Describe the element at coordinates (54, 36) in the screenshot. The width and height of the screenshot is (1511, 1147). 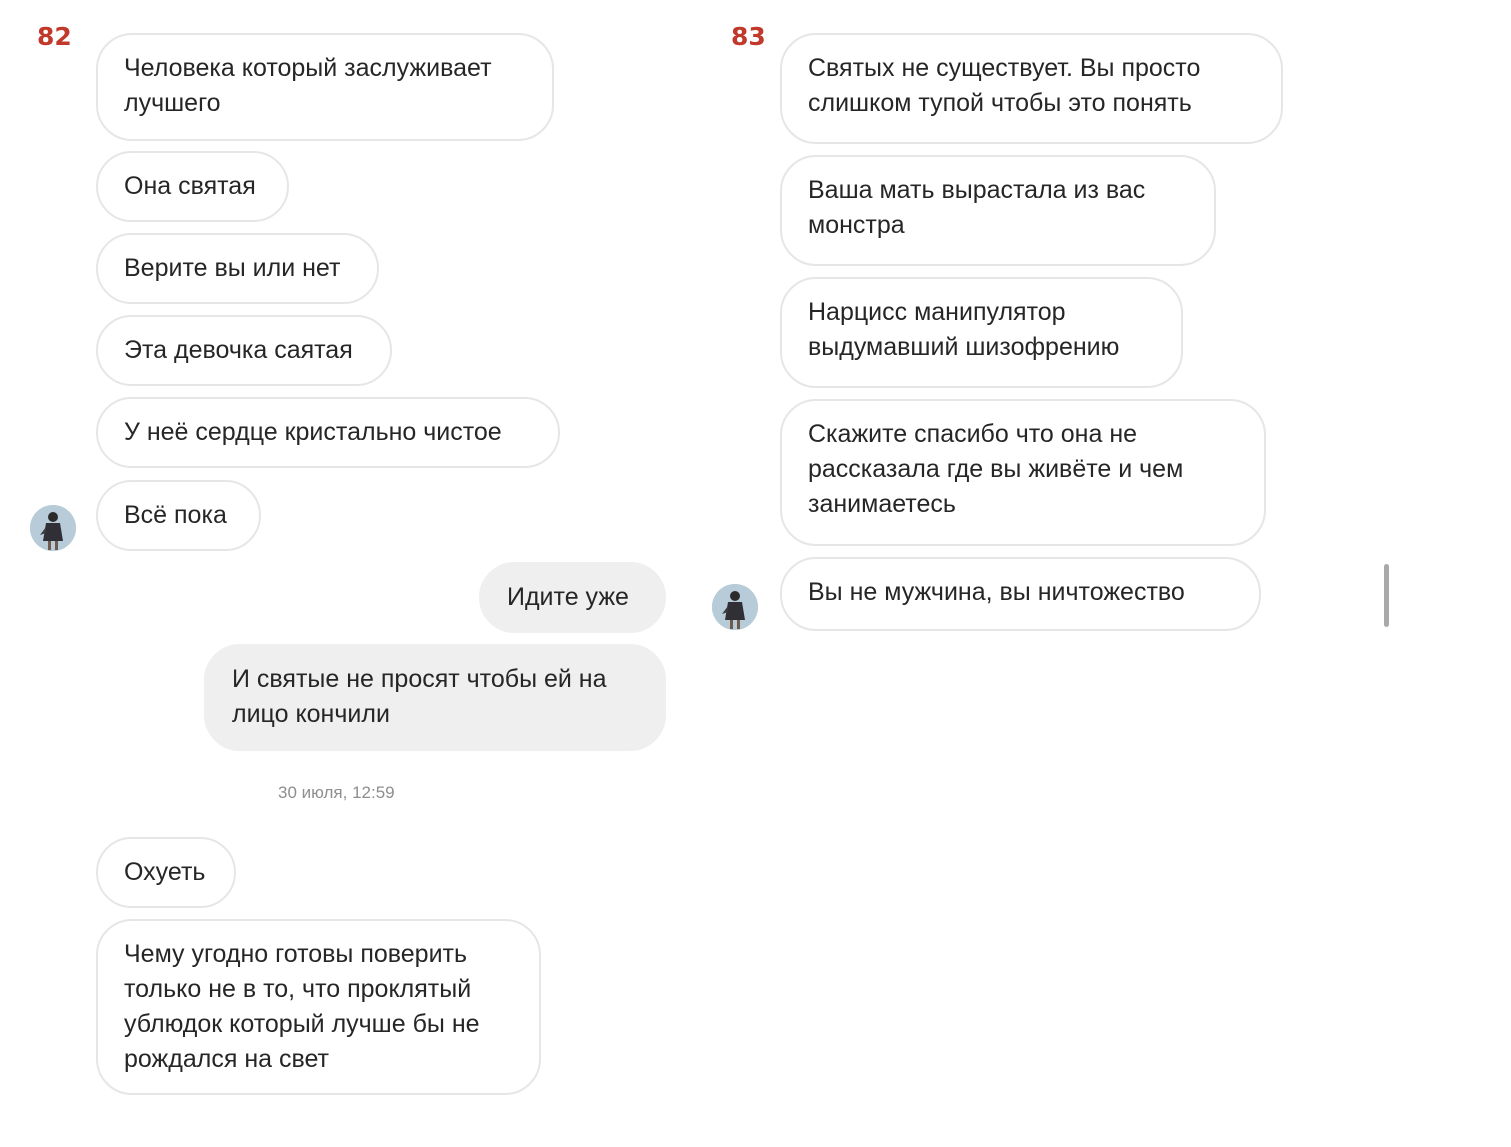
I see `page-number-left: 82` at that location.